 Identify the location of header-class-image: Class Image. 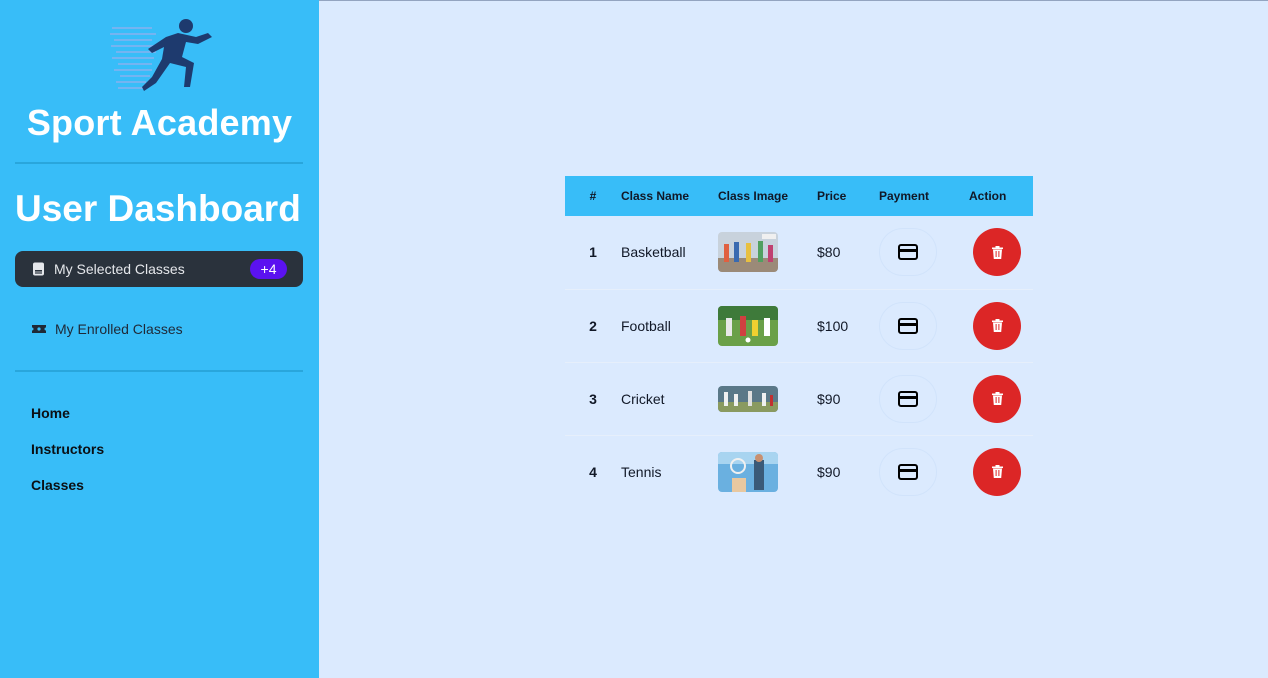
(767, 196).